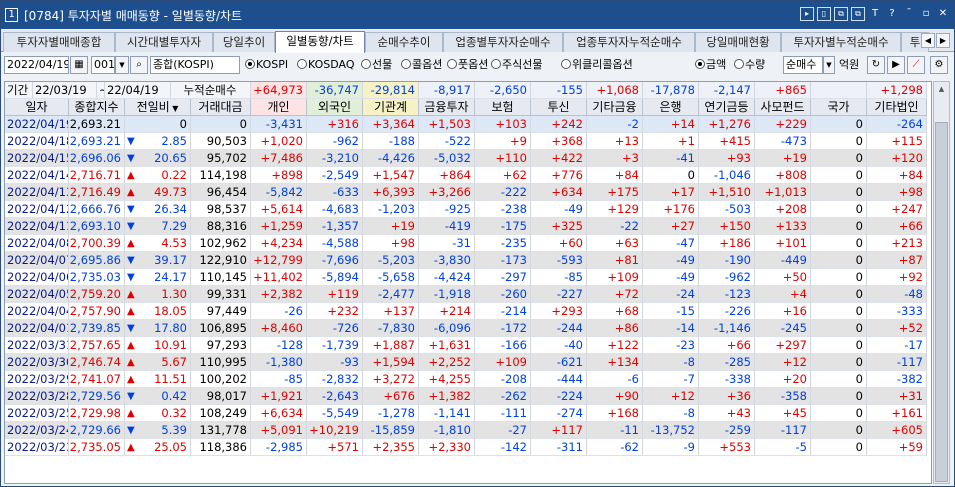 Image resolution: width=955 pixels, height=487 pixels. I want to click on table-cell: -188, so click(391, 141).